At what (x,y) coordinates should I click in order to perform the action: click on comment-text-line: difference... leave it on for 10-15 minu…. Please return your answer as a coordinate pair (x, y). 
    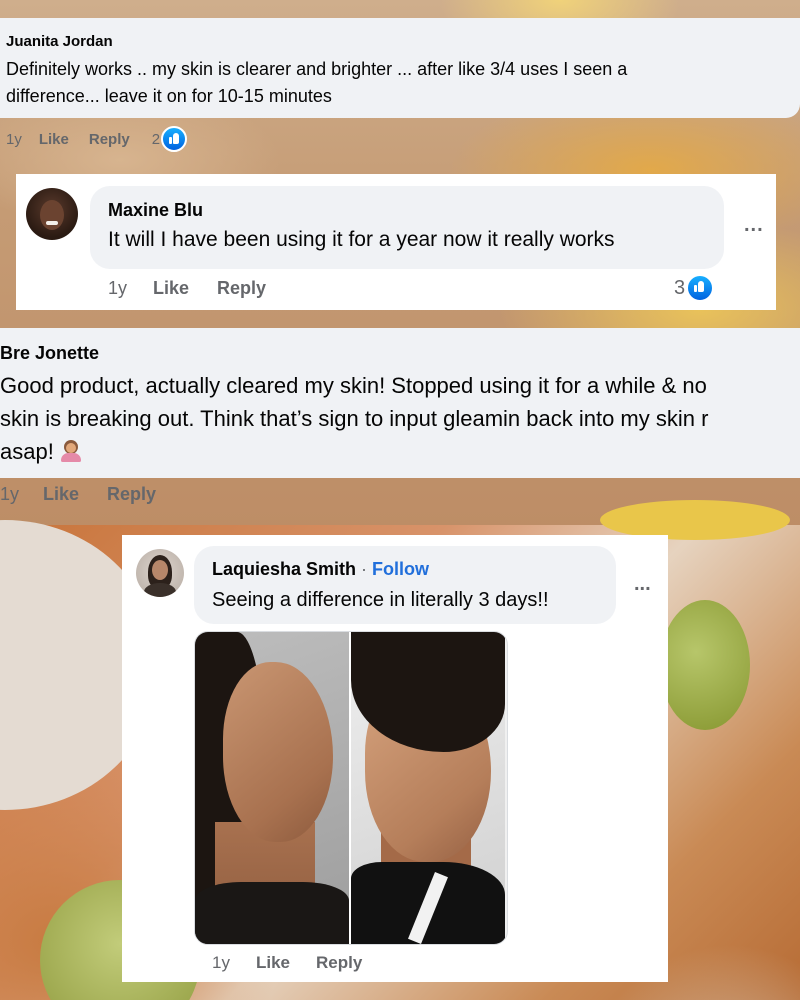
    Looking at the image, I should click on (169, 96).